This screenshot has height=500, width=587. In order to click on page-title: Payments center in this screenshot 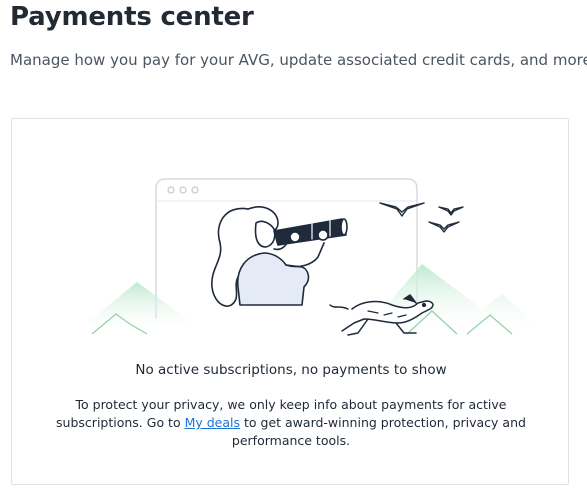, I will do `click(132, 17)`.